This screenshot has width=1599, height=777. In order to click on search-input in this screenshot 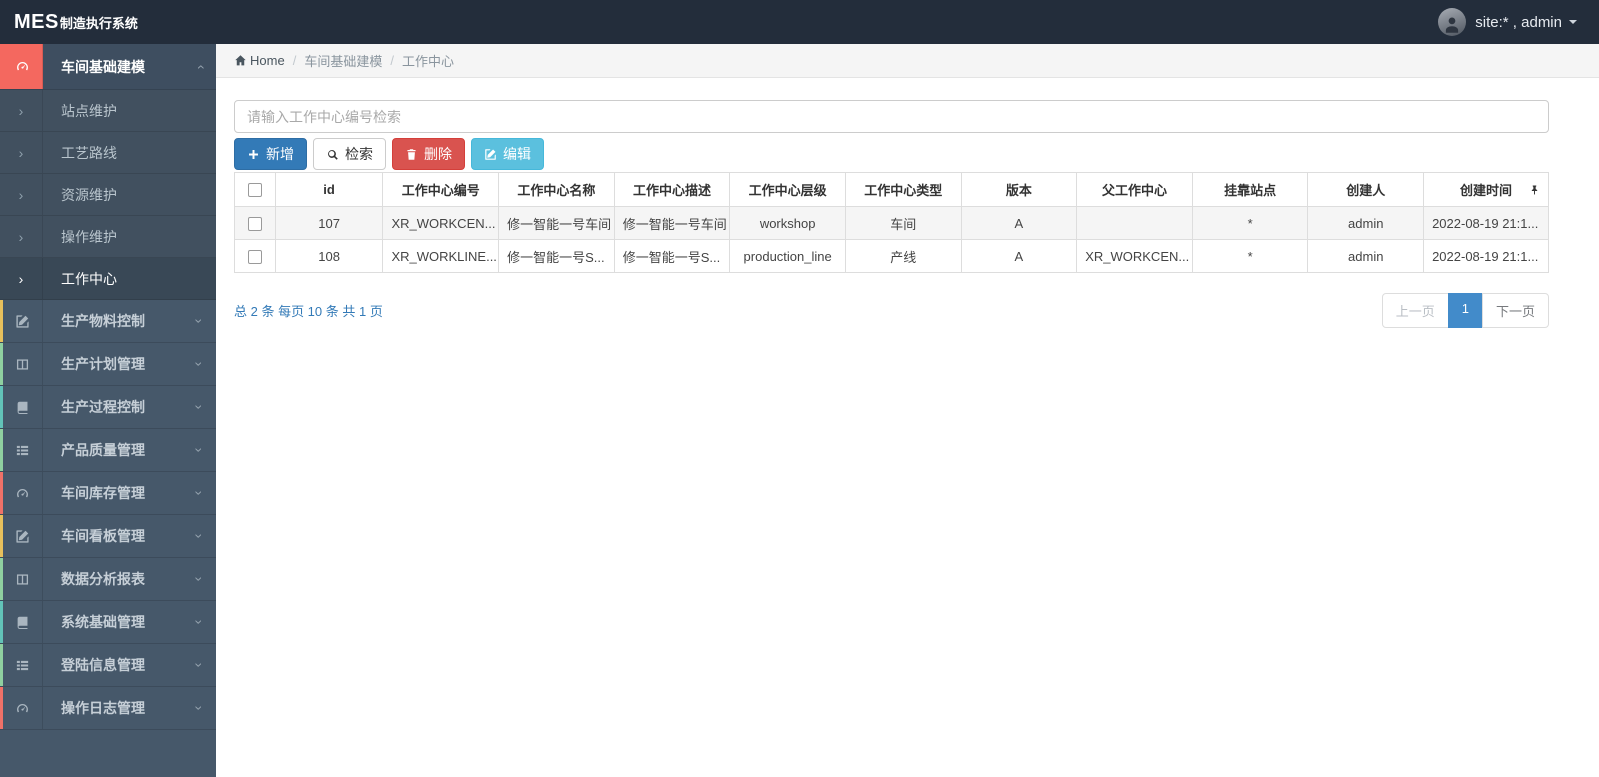, I will do `click(891, 116)`.